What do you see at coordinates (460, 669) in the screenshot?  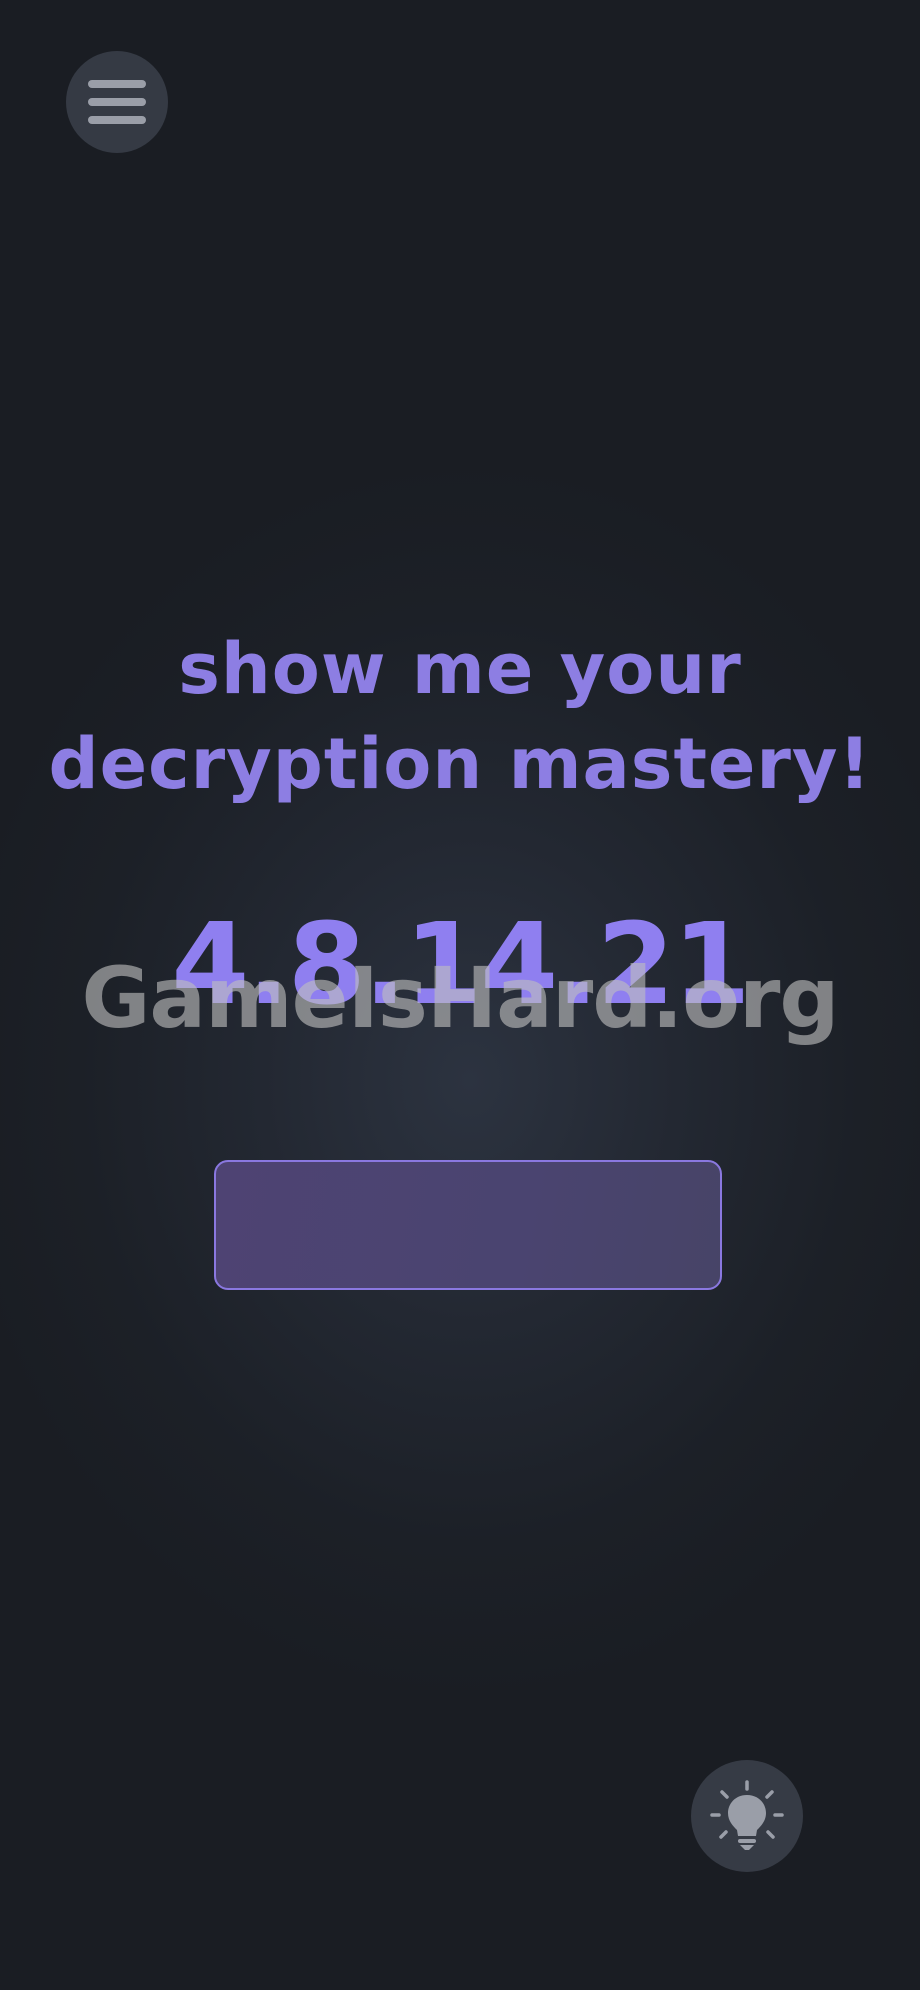 I see `prompt-line-1: show me your` at bounding box center [460, 669].